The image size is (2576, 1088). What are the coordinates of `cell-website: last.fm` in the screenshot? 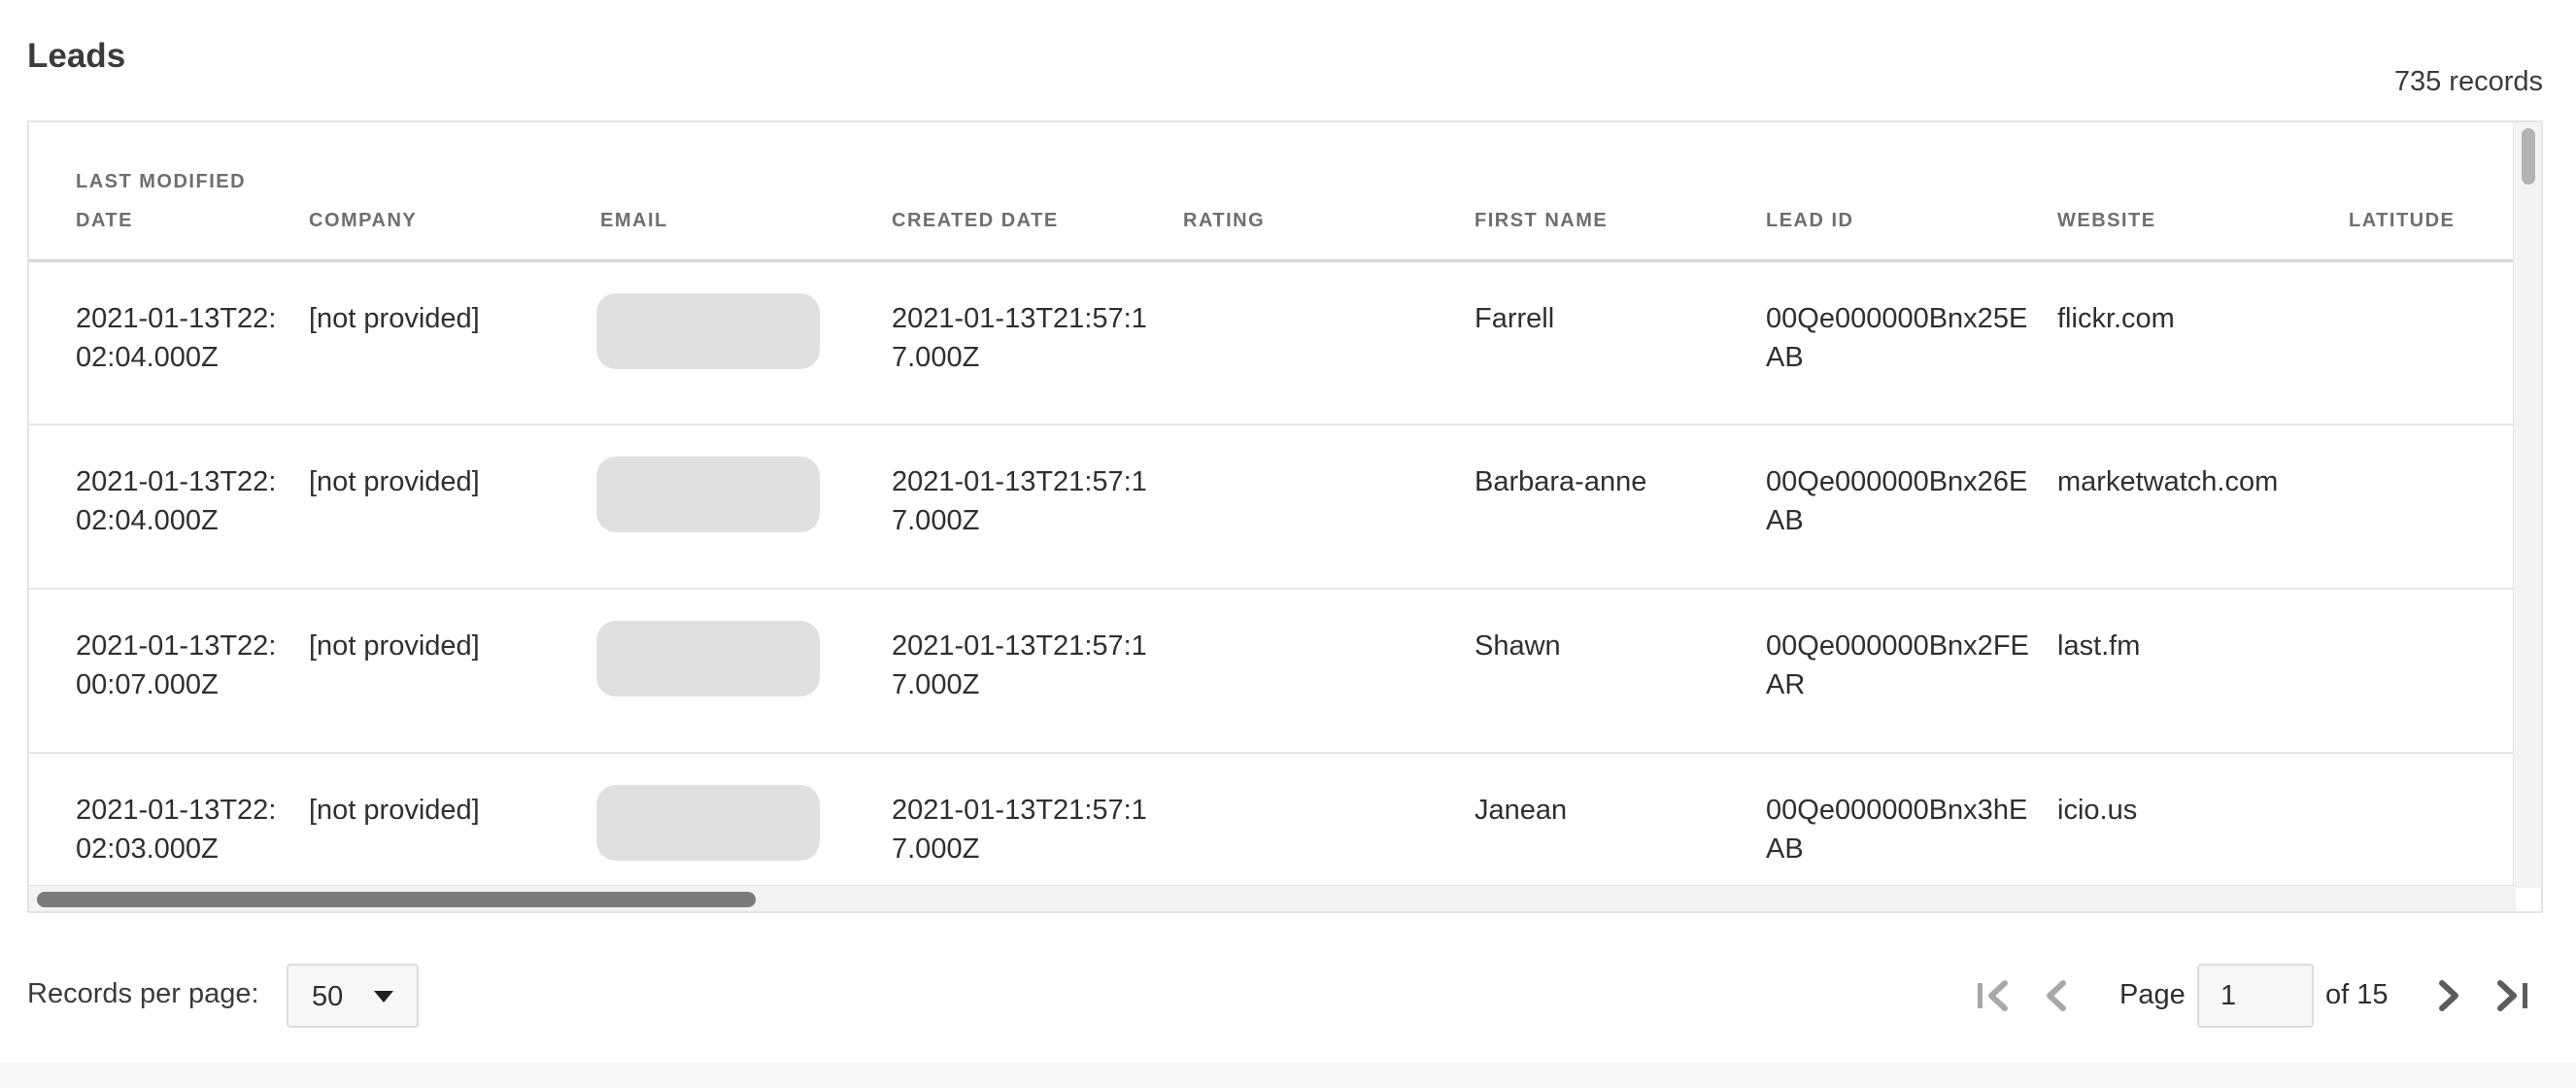 It's located at (2099, 646).